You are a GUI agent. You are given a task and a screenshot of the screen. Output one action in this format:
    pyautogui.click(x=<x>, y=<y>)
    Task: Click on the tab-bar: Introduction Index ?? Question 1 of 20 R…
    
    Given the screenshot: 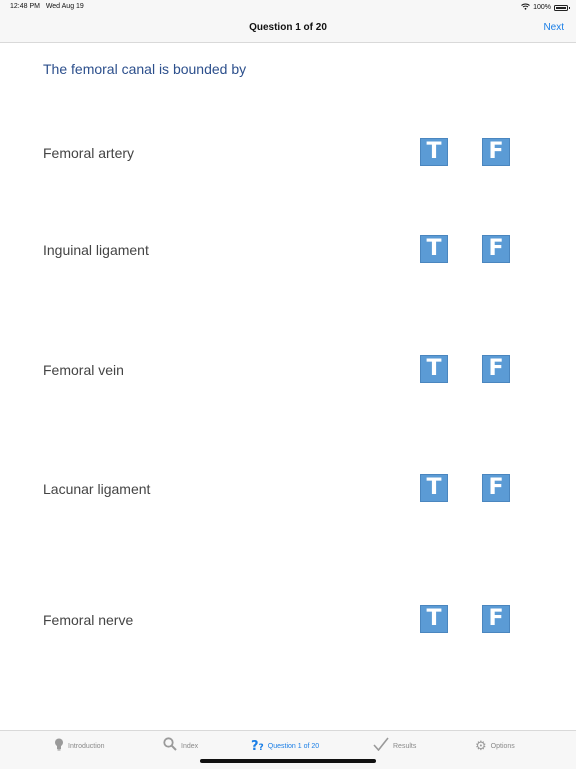 What is the action you would take?
    pyautogui.click(x=288, y=749)
    